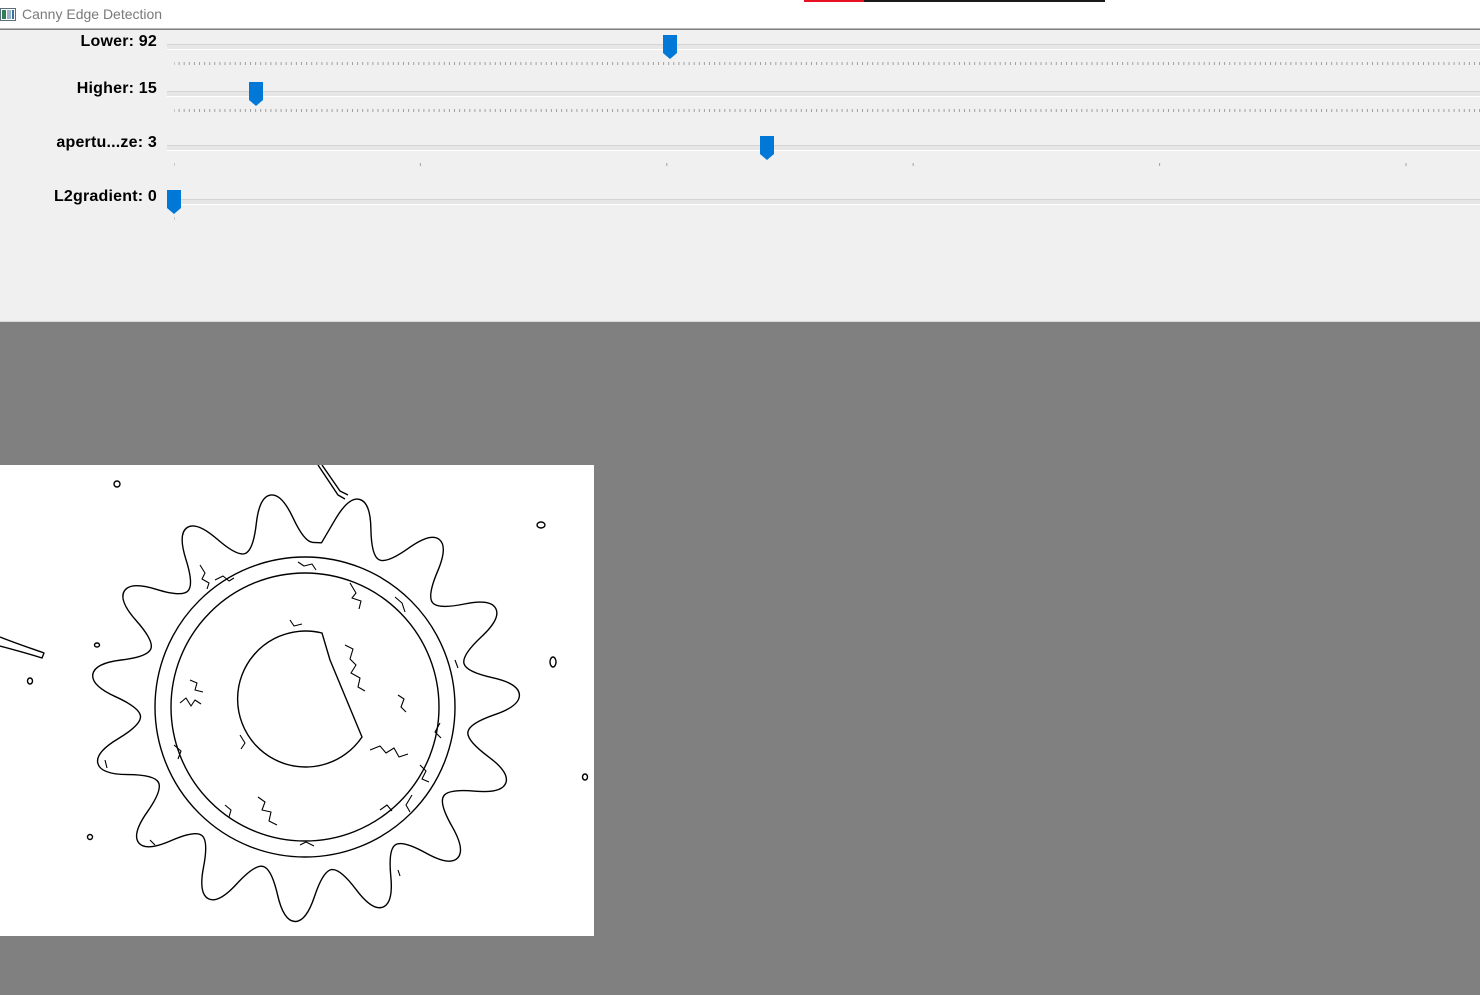 The height and width of the screenshot is (995, 1480). What do you see at coordinates (333, 482) in the screenshot?
I see `cable-edge` at bounding box center [333, 482].